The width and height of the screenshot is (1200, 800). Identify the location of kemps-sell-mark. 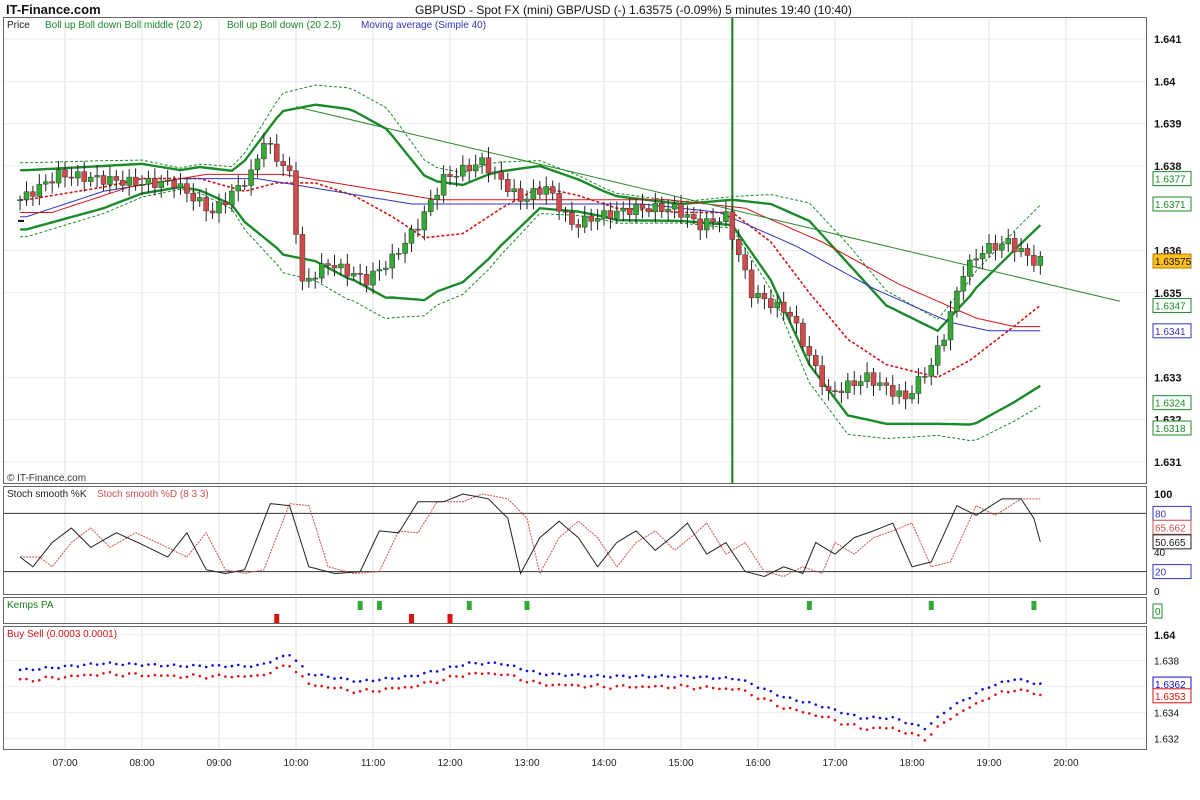
(277, 618).